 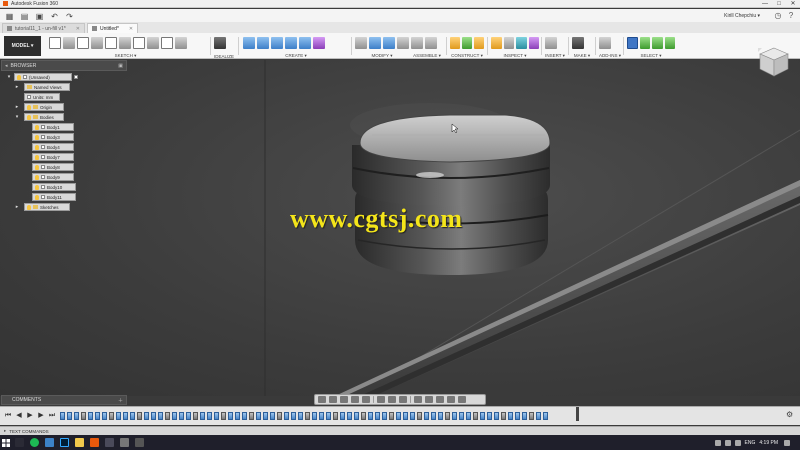 What do you see at coordinates (451, 399) in the screenshot?
I see `object-visibility-icon` at bounding box center [451, 399].